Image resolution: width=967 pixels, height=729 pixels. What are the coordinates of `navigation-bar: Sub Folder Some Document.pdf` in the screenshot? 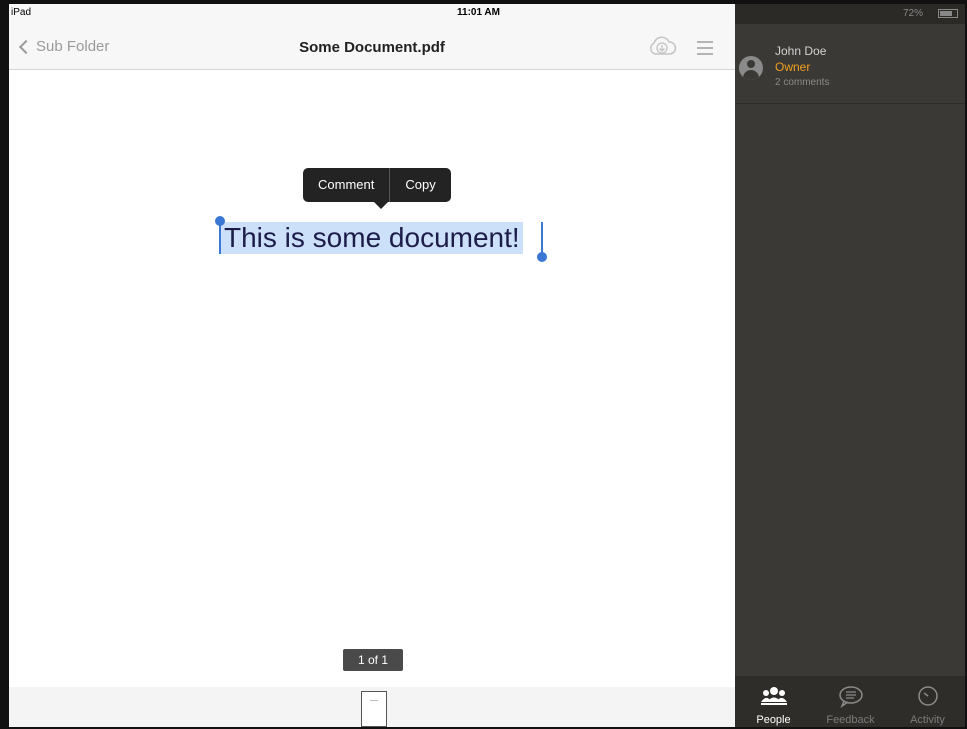 It's located at (372, 46).